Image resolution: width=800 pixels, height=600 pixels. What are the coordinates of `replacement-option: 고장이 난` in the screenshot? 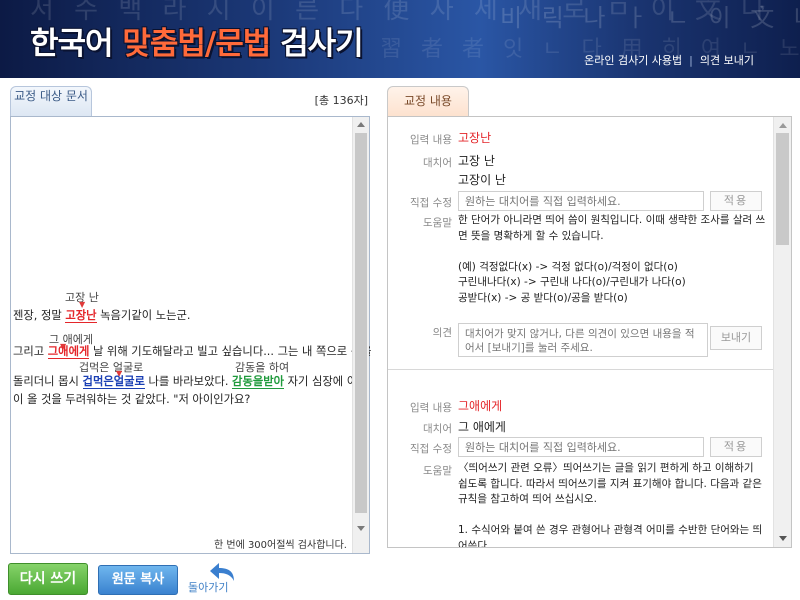 It's located at (482, 179).